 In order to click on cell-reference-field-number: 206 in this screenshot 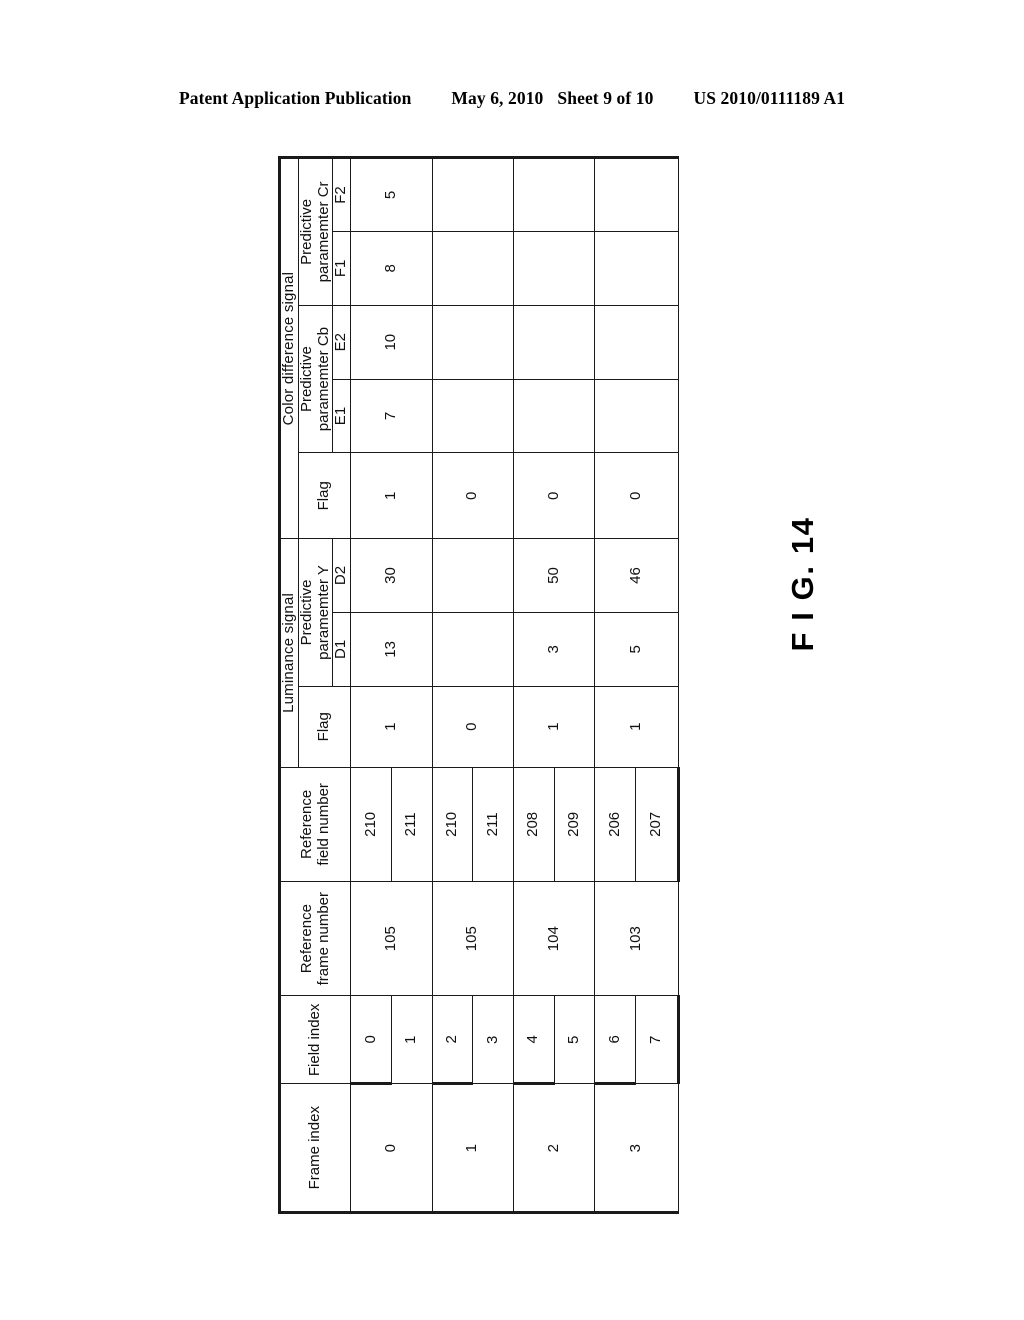, I will do `click(615, 824)`.